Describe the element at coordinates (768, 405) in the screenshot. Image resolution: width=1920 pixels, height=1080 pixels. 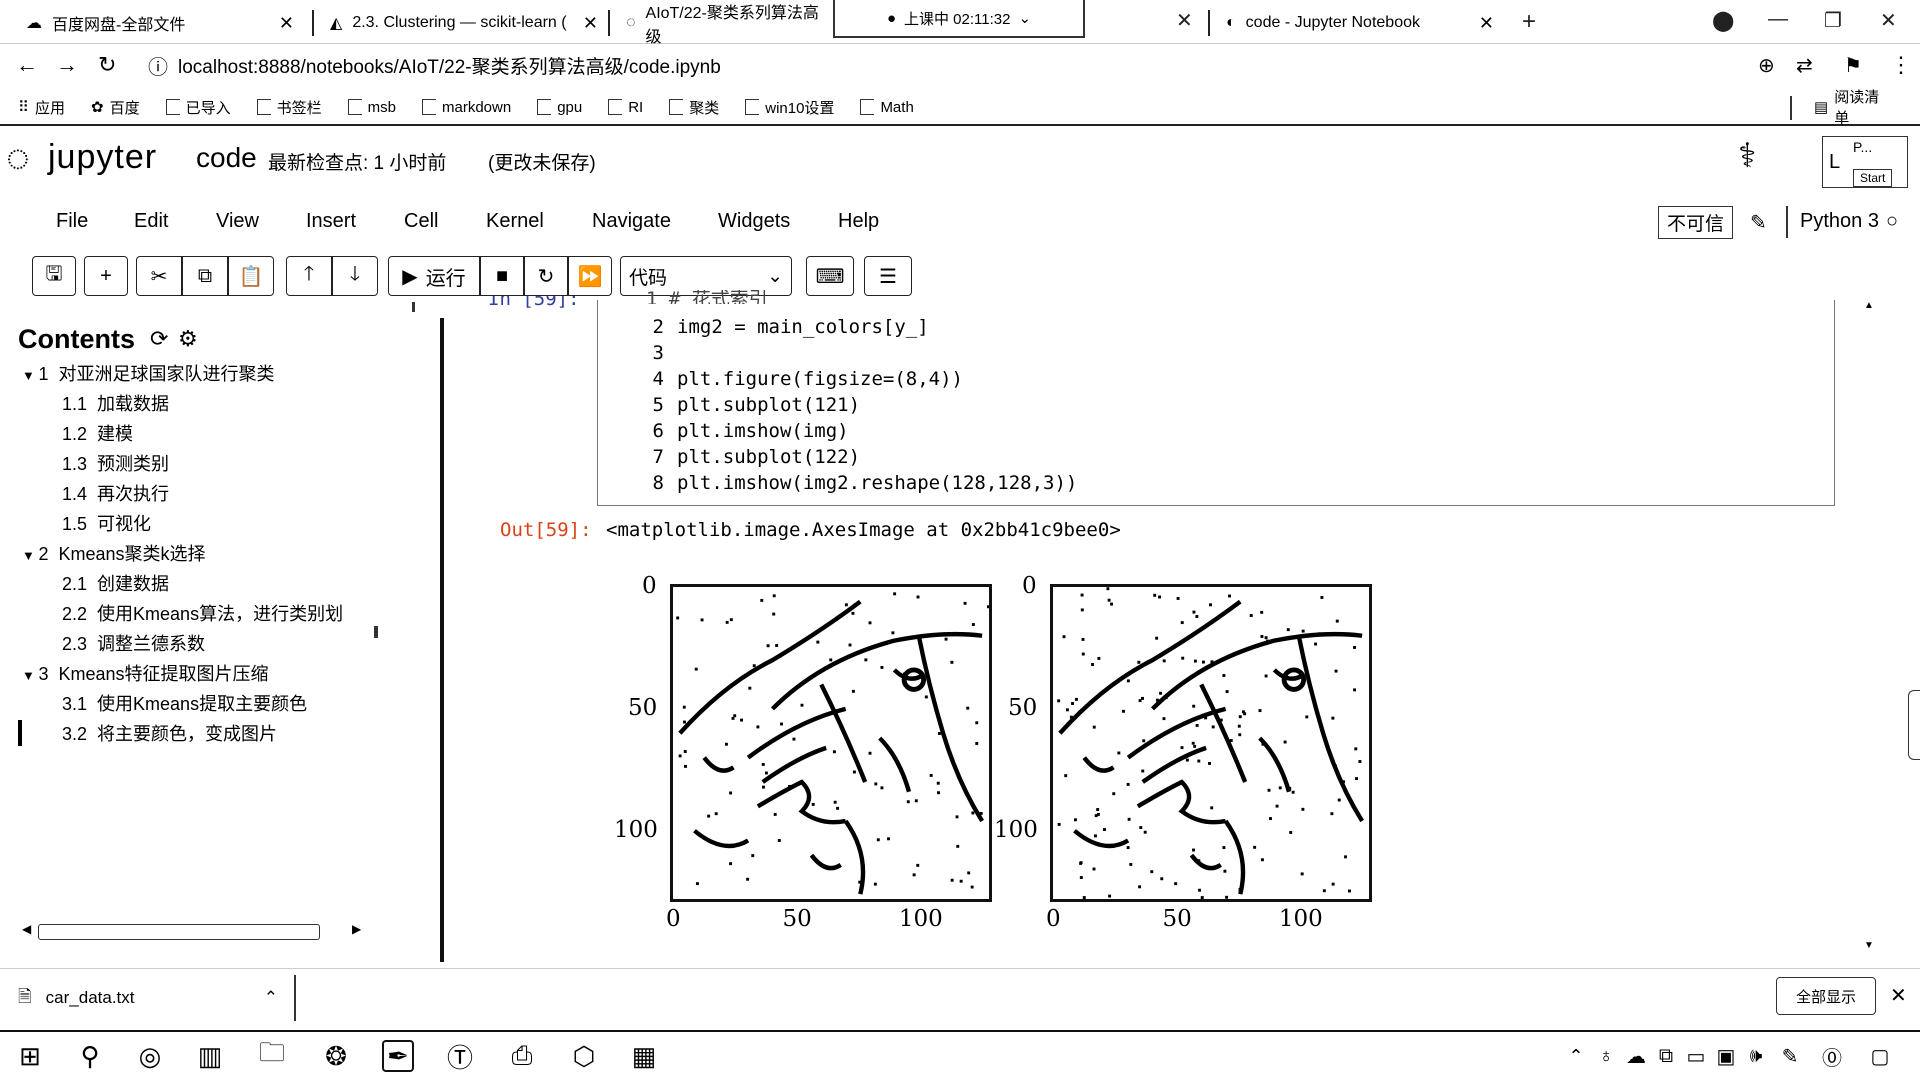
I see `code-line: plt.subplot(121)` at that location.